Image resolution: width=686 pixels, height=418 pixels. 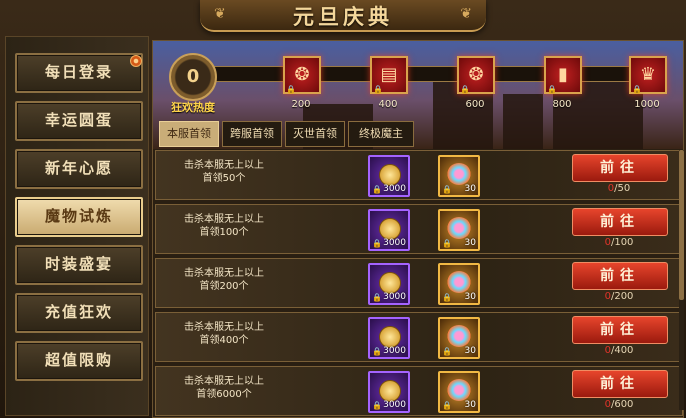 I want to click on progress-target: 100, so click(x=624, y=242).